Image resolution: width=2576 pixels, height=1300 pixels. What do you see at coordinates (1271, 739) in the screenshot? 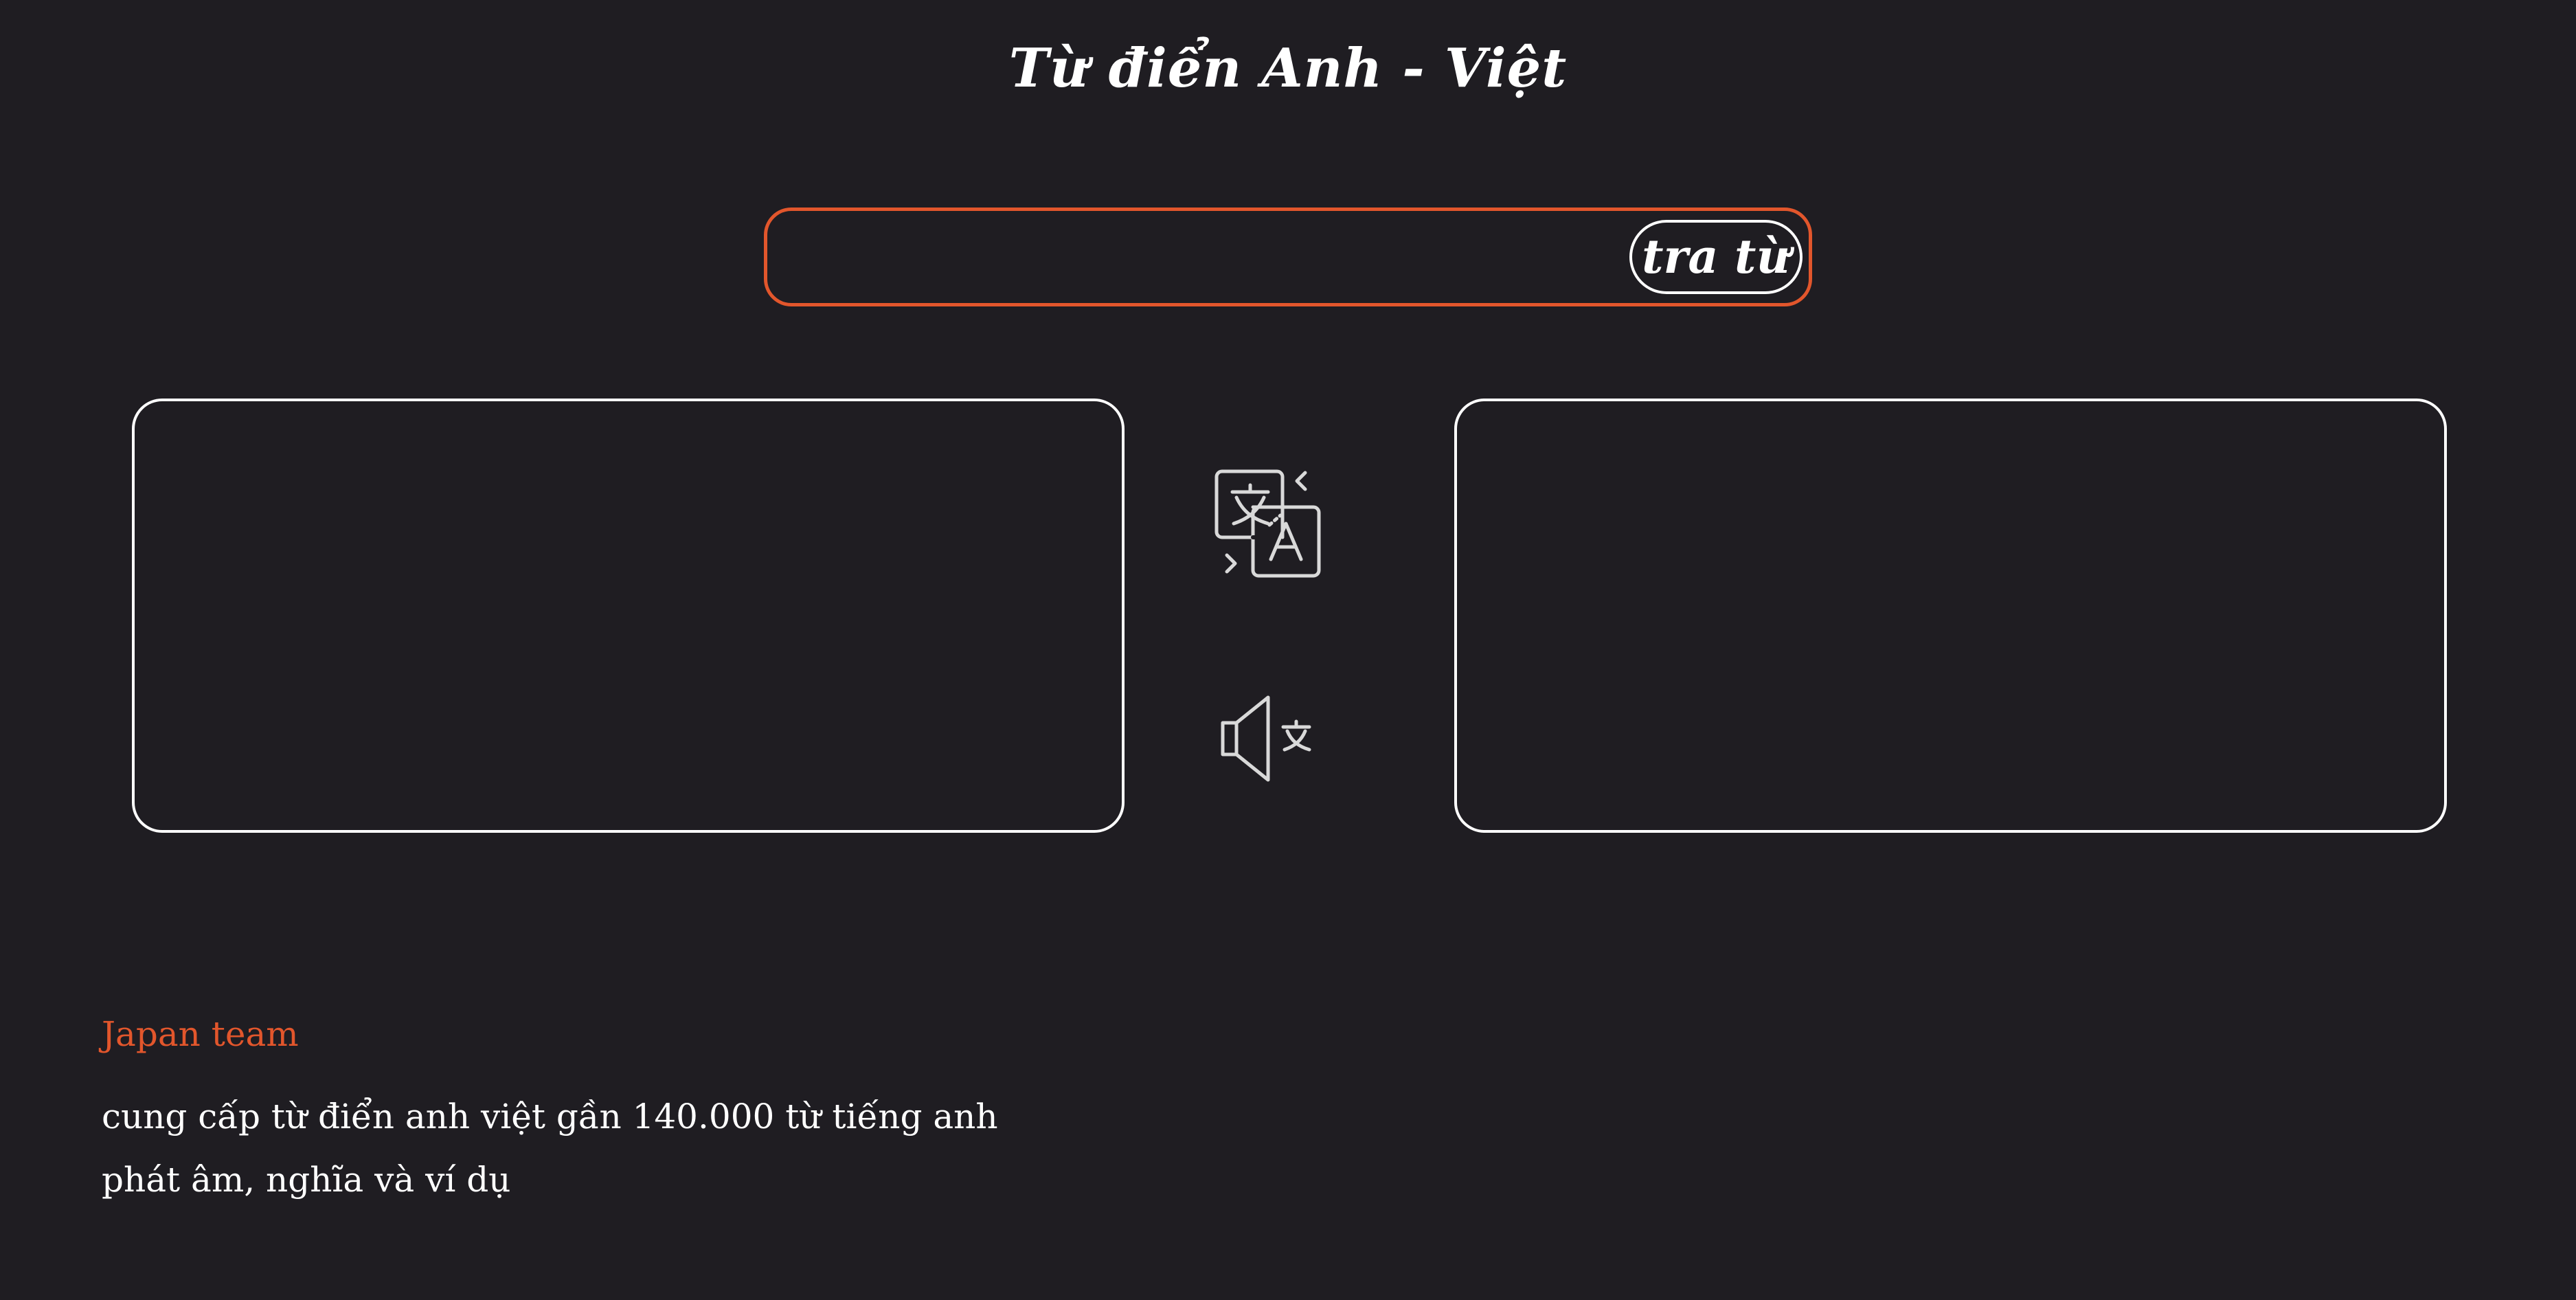
I see `speaker-icon` at bounding box center [1271, 739].